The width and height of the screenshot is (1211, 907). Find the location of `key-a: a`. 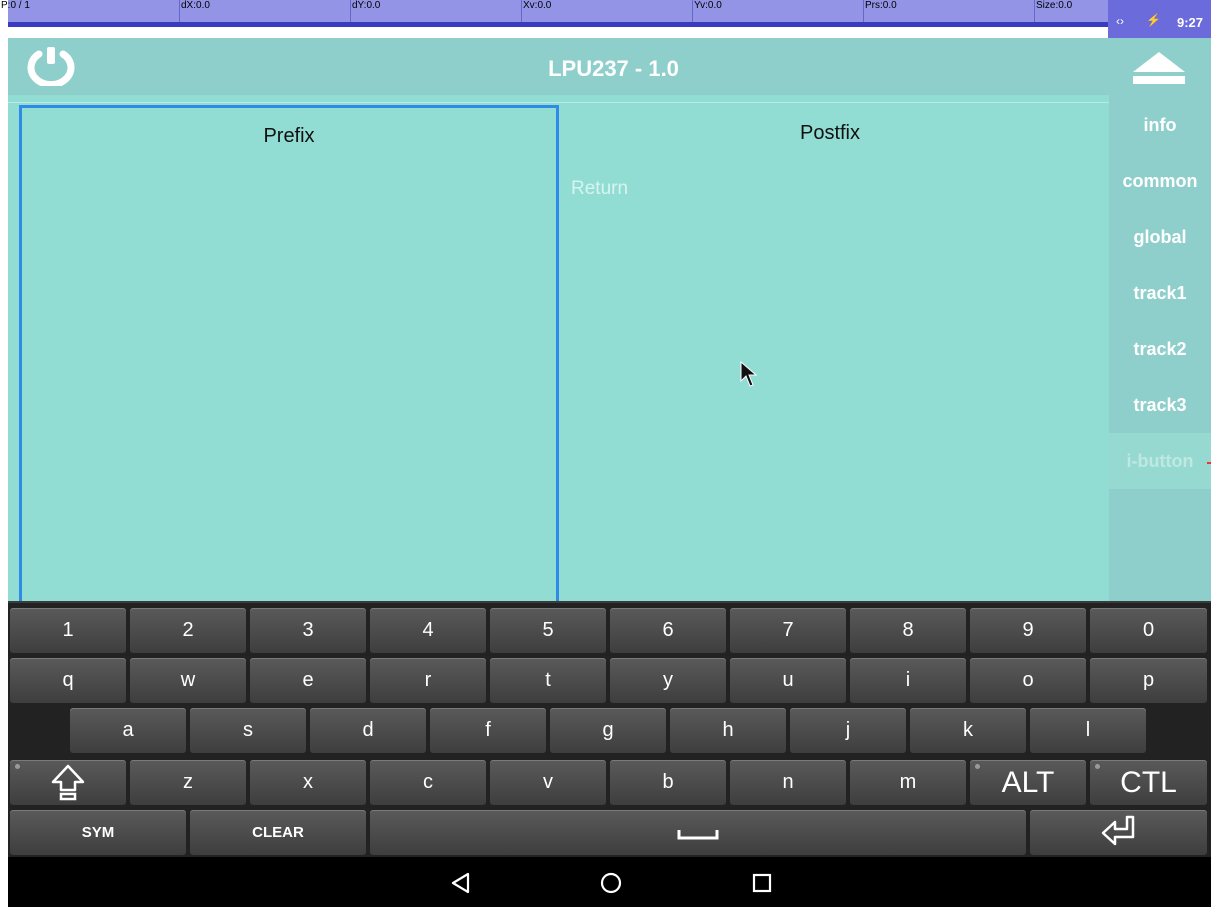

key-a: a is located at coordinates (128, 730).